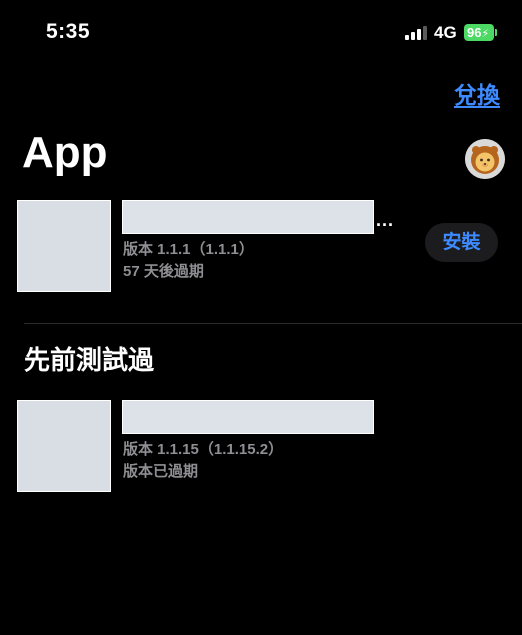 This screenshot has width=522, height=635. I want to click on network-type: 4G, so click(445, 32).